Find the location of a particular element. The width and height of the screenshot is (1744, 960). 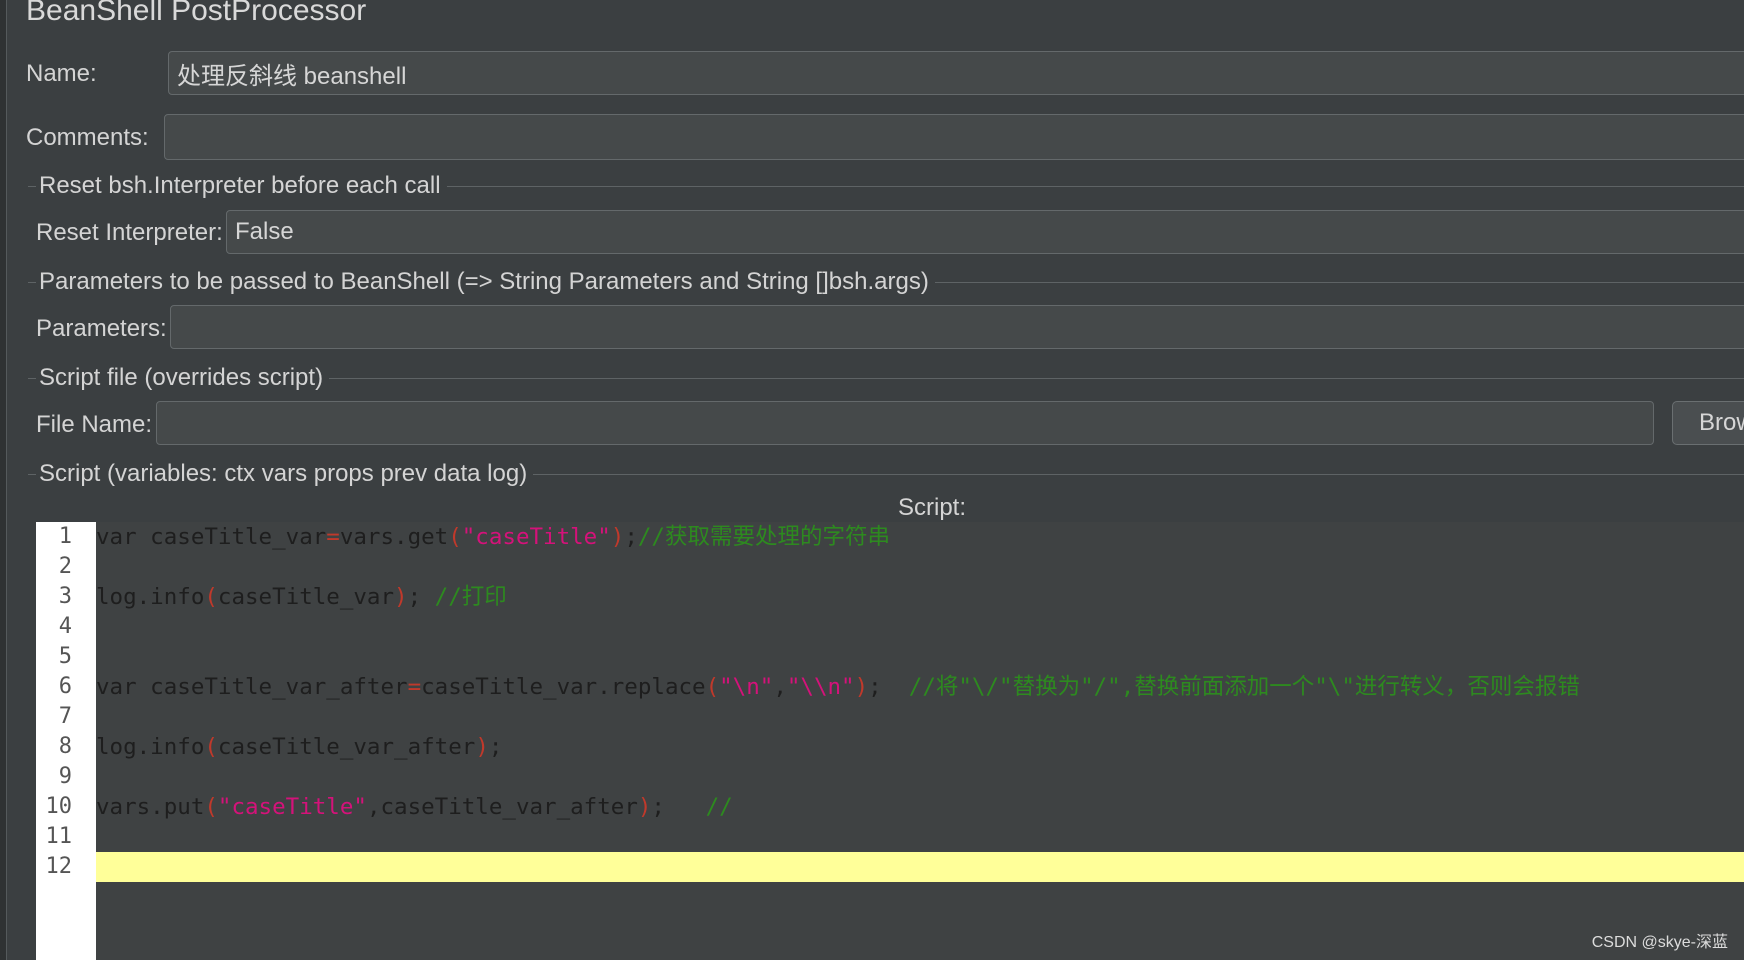

reset-interpreter-label: Reset Interpreter: is located at coordinates (129, 232).